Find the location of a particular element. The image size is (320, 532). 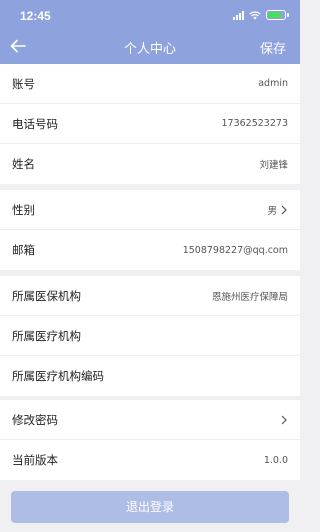

change-password-label: 修改密码 is located at coordinates (35, 419).